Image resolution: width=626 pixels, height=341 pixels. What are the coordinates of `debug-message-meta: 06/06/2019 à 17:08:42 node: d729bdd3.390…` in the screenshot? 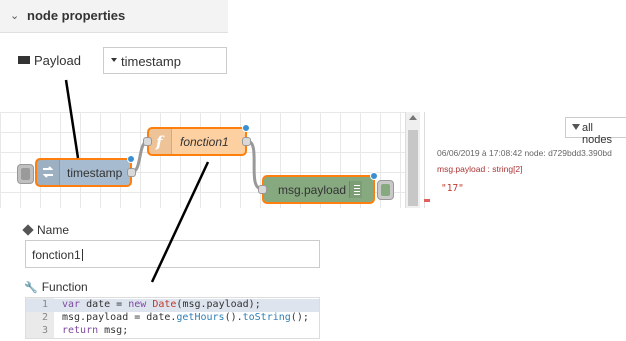 It's located at (524, 153).